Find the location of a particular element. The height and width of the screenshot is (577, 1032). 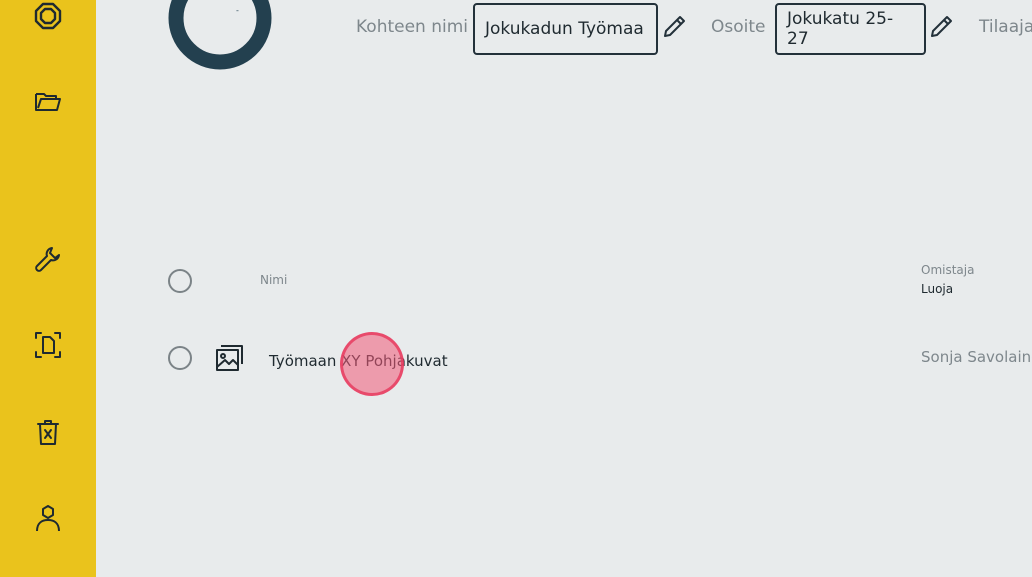

field-label-address: Osoite is located at coordinates (738, 27).